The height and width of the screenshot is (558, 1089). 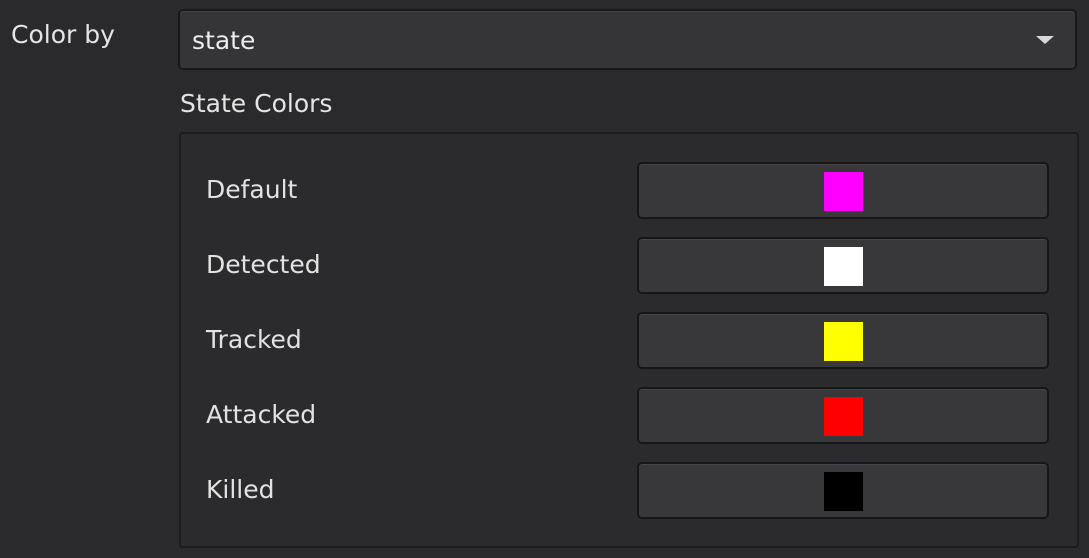 What do you see at coordinates (263, 264) in the screenshot?
I see `state-label-detected: Detected` at bounding box center [263, 264].